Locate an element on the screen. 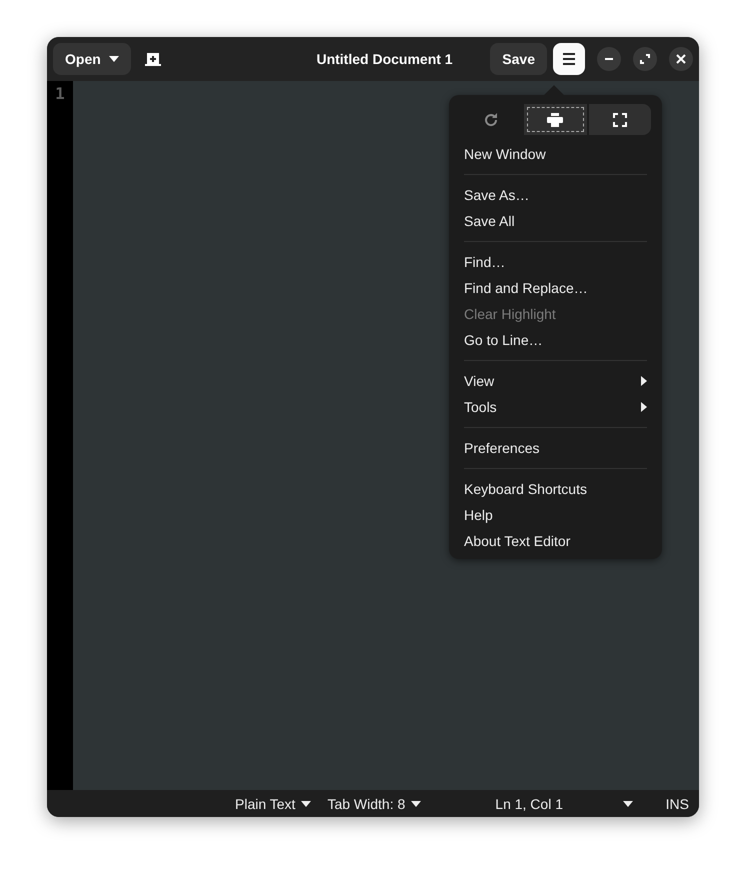  maximize-button is located at coordinates (645, 59).